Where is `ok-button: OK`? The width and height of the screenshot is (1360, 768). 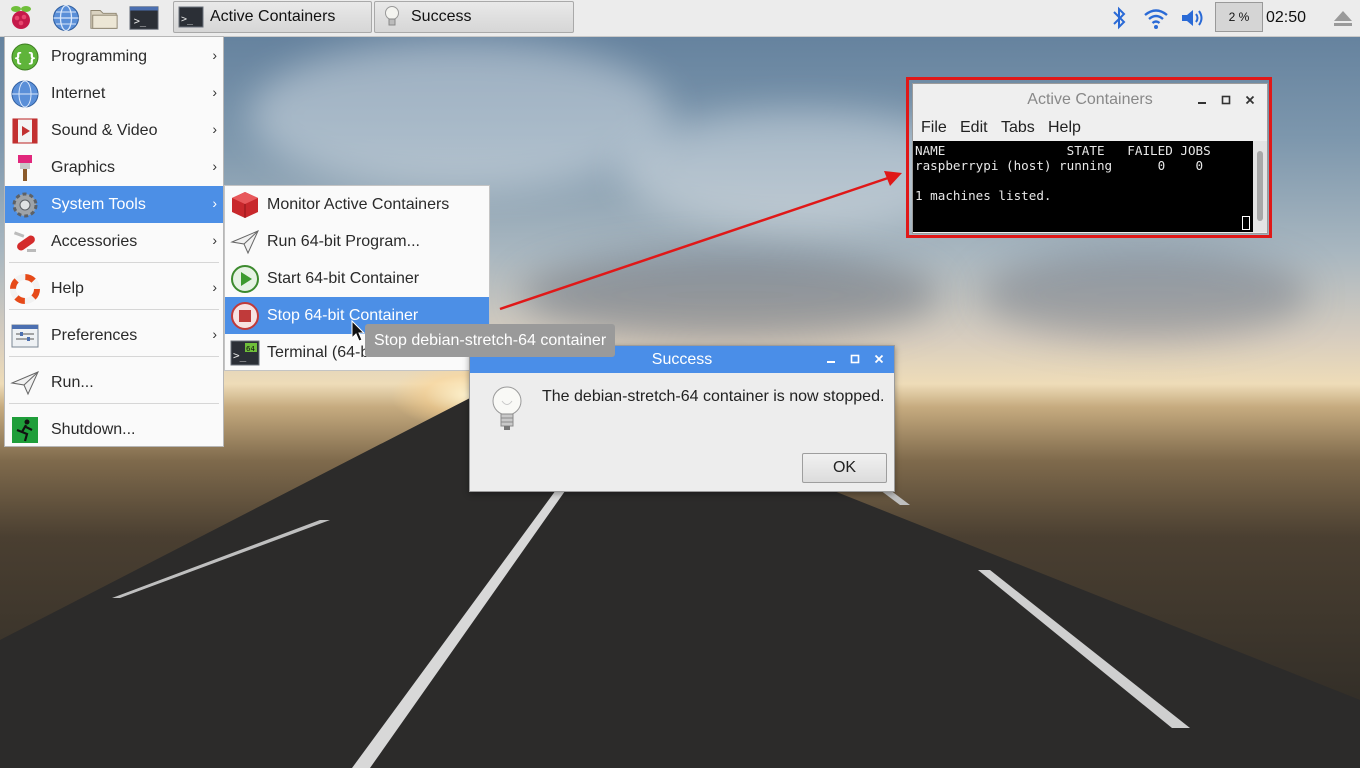
ok-button: OK is located at coordinates (844, 468).